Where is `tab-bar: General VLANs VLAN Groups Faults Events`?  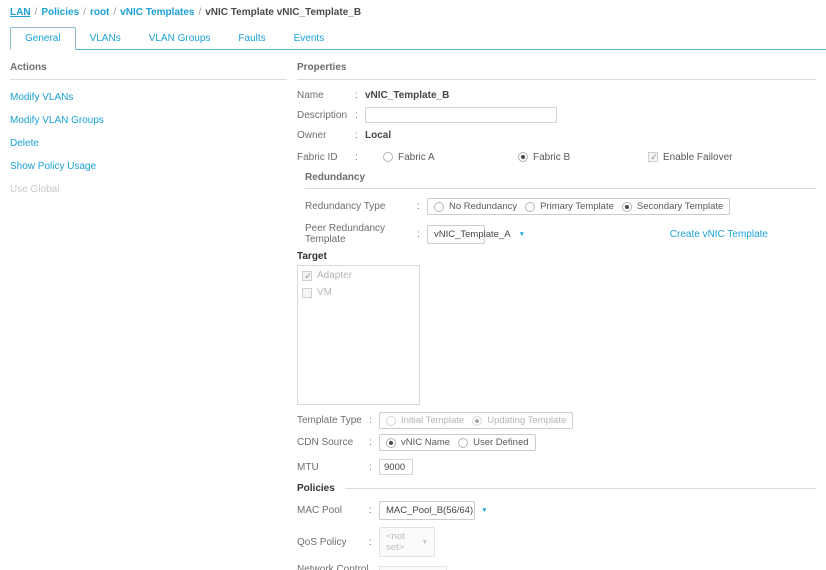 tab-bar: General VLANs VLAN Groups Faults Events is located at coordinates (418, 38).